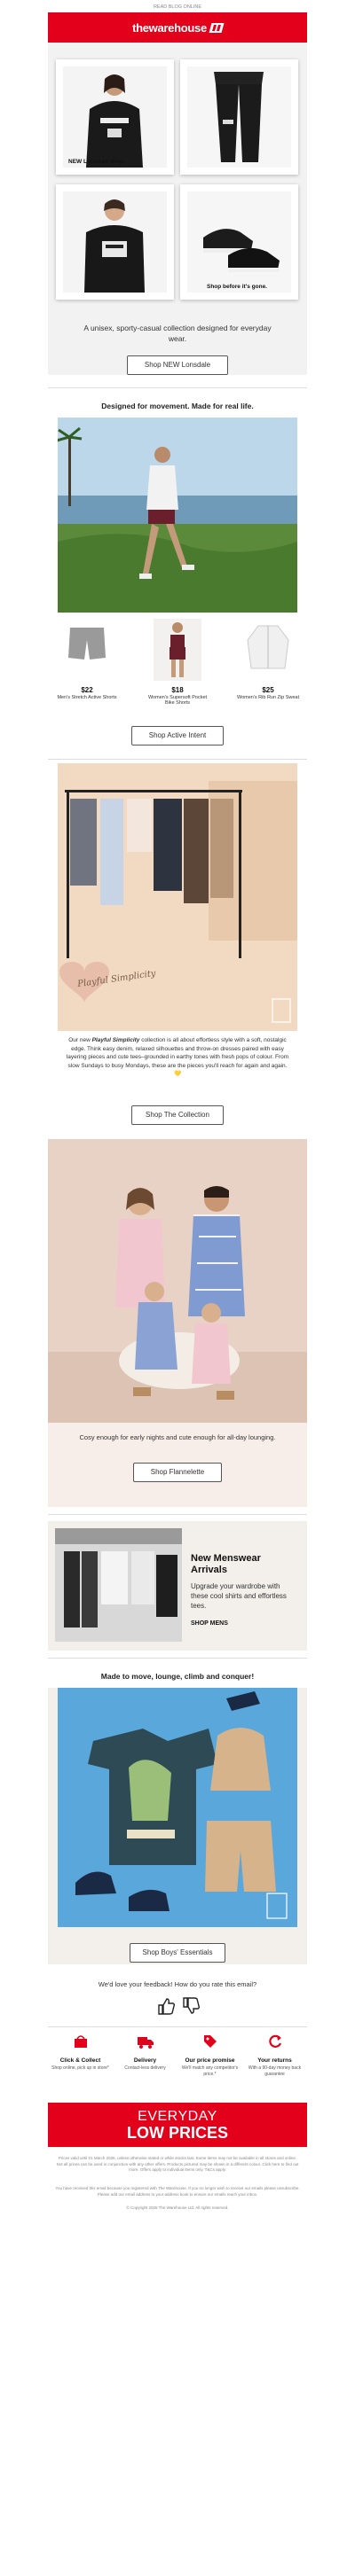 The image size is (355, 2576). What do you see at coordinates (80, 2041) in the screenshot?
I see `click-collect-icon` at bounding box center [80, 2041].